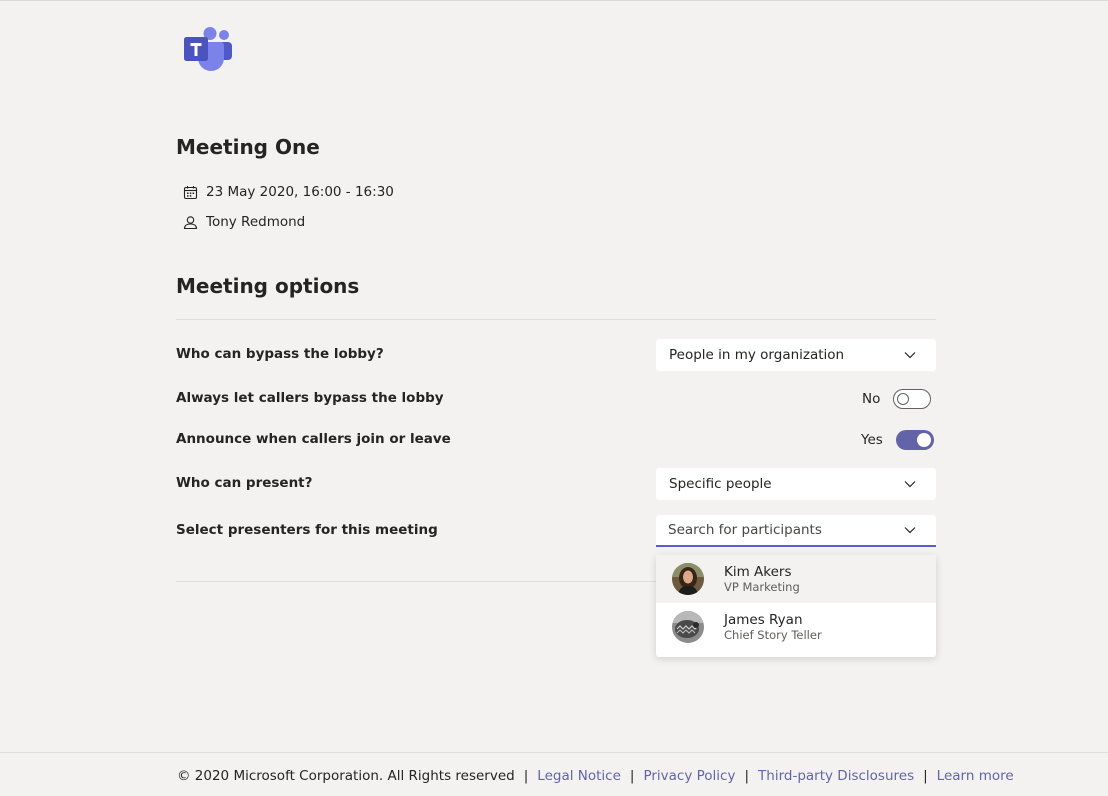 Image resolution: width=1108 pixels, height=796 pixels. I want to click on top-border, so click(554, 0).